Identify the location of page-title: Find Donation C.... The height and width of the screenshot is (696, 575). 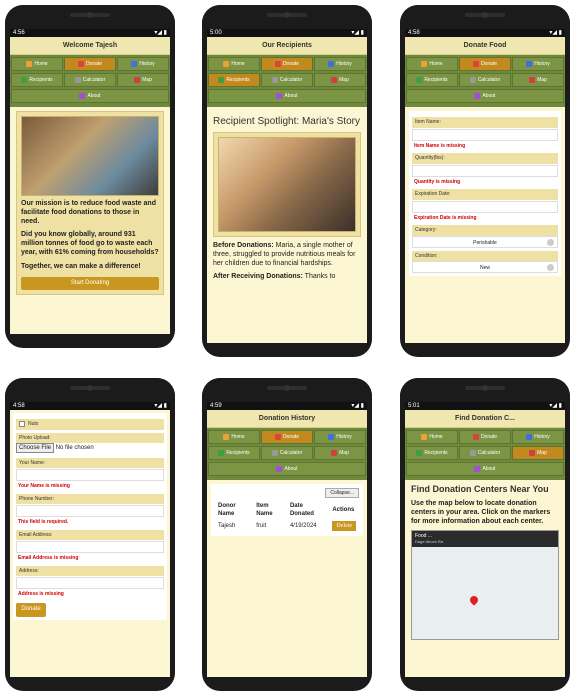
(485, 419).